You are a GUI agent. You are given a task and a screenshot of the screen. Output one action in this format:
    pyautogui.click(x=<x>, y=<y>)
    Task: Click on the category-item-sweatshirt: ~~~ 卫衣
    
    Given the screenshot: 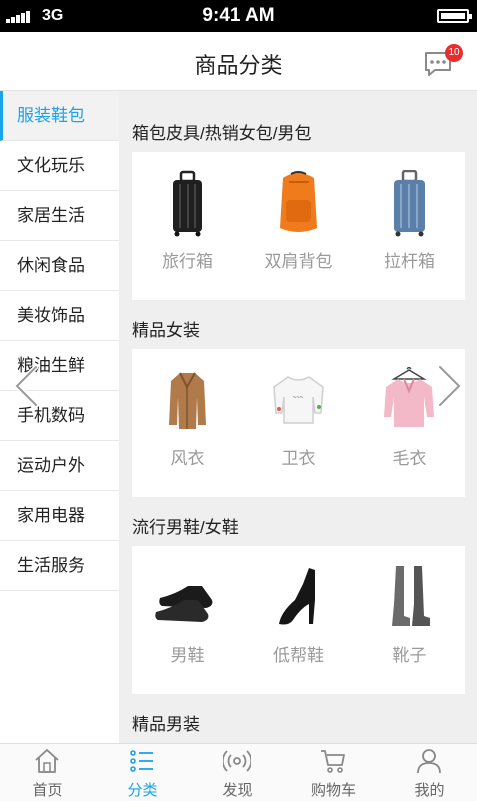 What is the action you would take?
    pyautogui.click(x=298, y=423)
    